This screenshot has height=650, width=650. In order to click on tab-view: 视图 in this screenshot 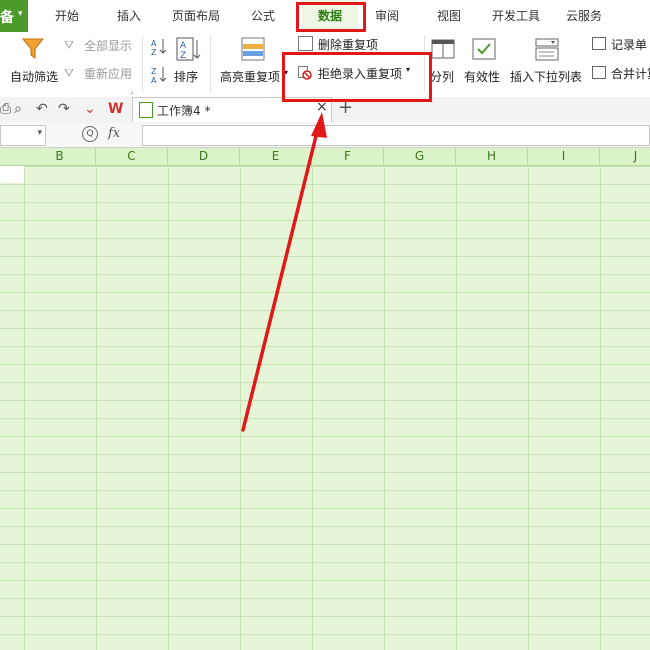, I will do `click(449, 16)`.